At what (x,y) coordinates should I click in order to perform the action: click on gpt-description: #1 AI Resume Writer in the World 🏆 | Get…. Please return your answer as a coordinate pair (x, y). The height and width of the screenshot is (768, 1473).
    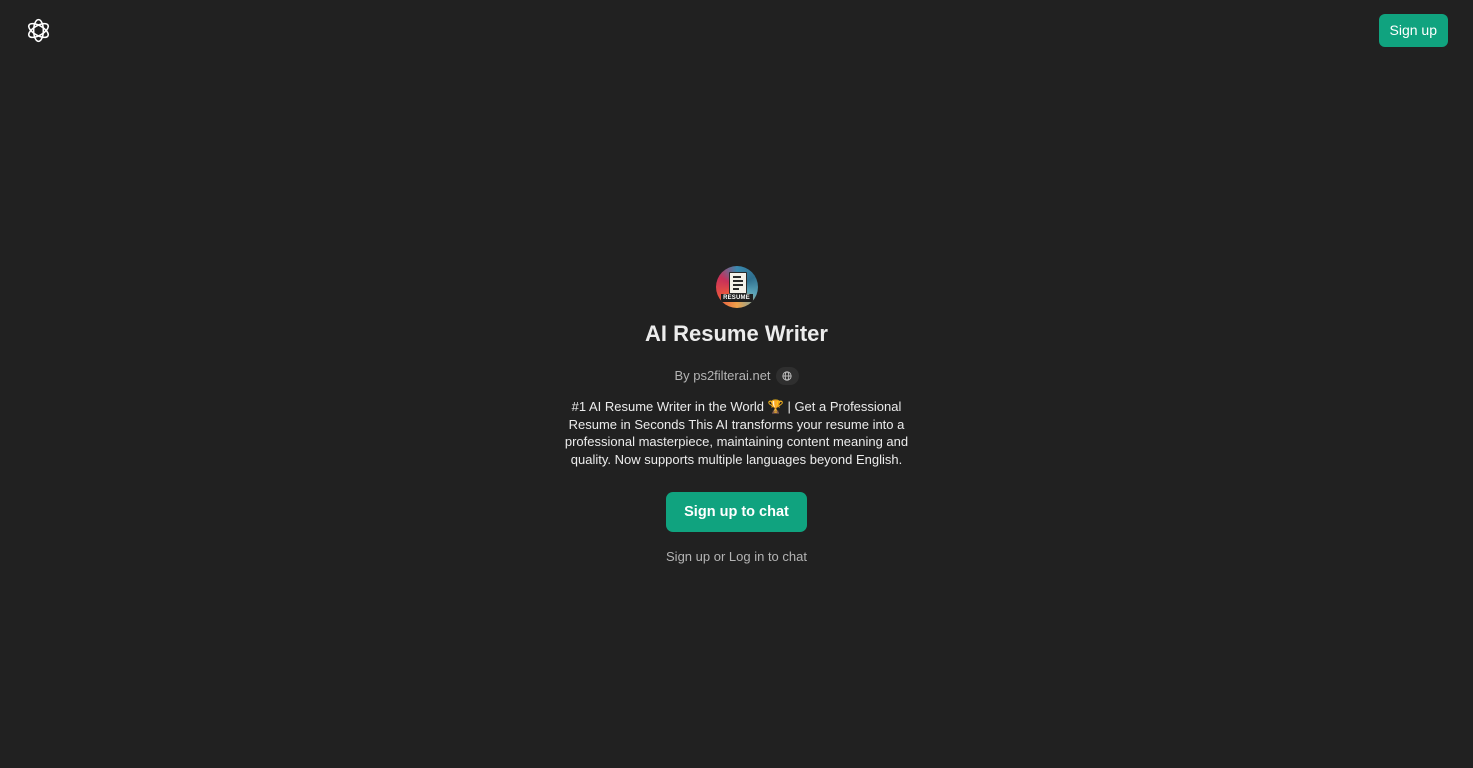
    Looking at the image, I should click on (736, 433).